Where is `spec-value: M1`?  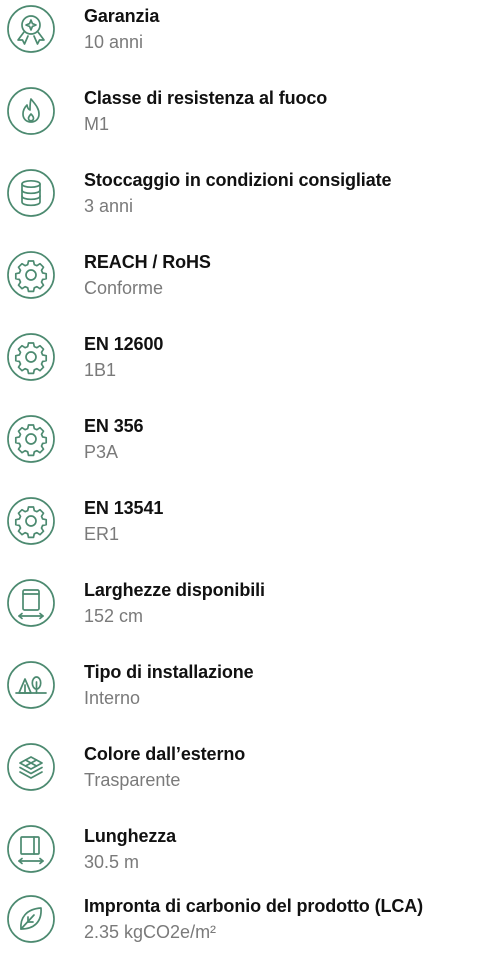 spec-value: M1 is located at coordinates (97, 124).